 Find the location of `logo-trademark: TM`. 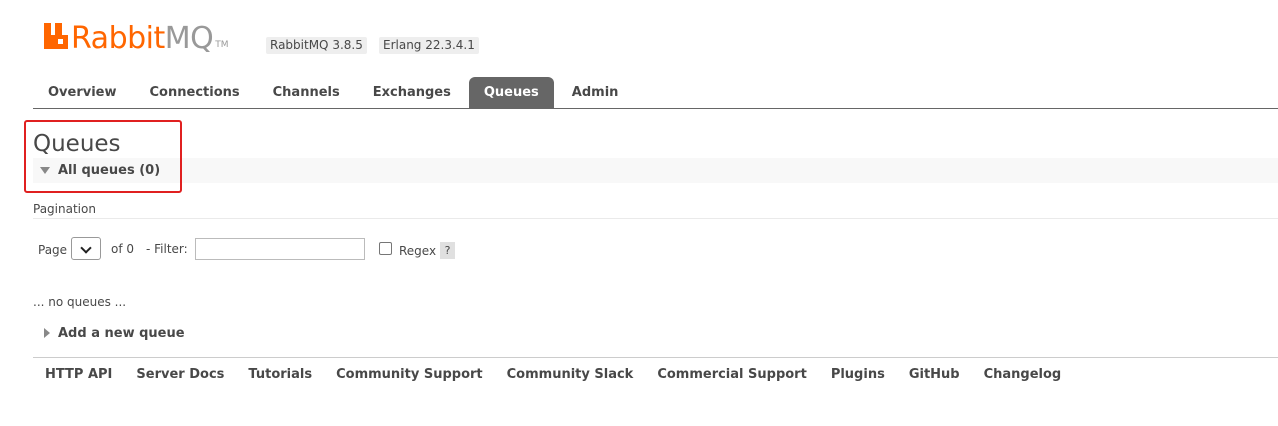

logo-trademark: TM is located at coordinates (222, 45).